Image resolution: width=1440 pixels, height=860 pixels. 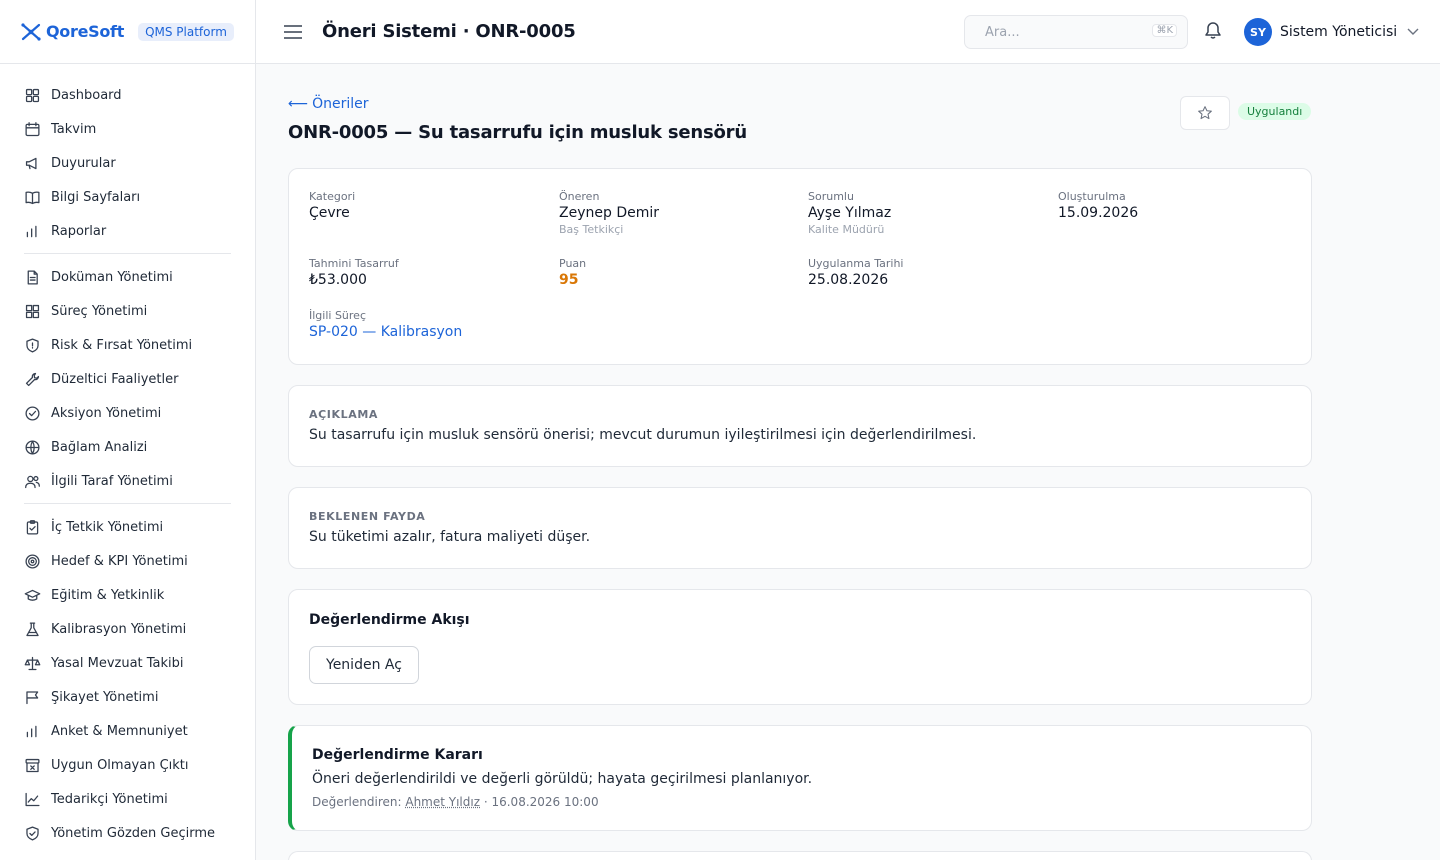 What do you see at coordinates (298, 104) in the screenshot?
I see `arrow-left-icon: ⟵` at bounding box center [298, 104].